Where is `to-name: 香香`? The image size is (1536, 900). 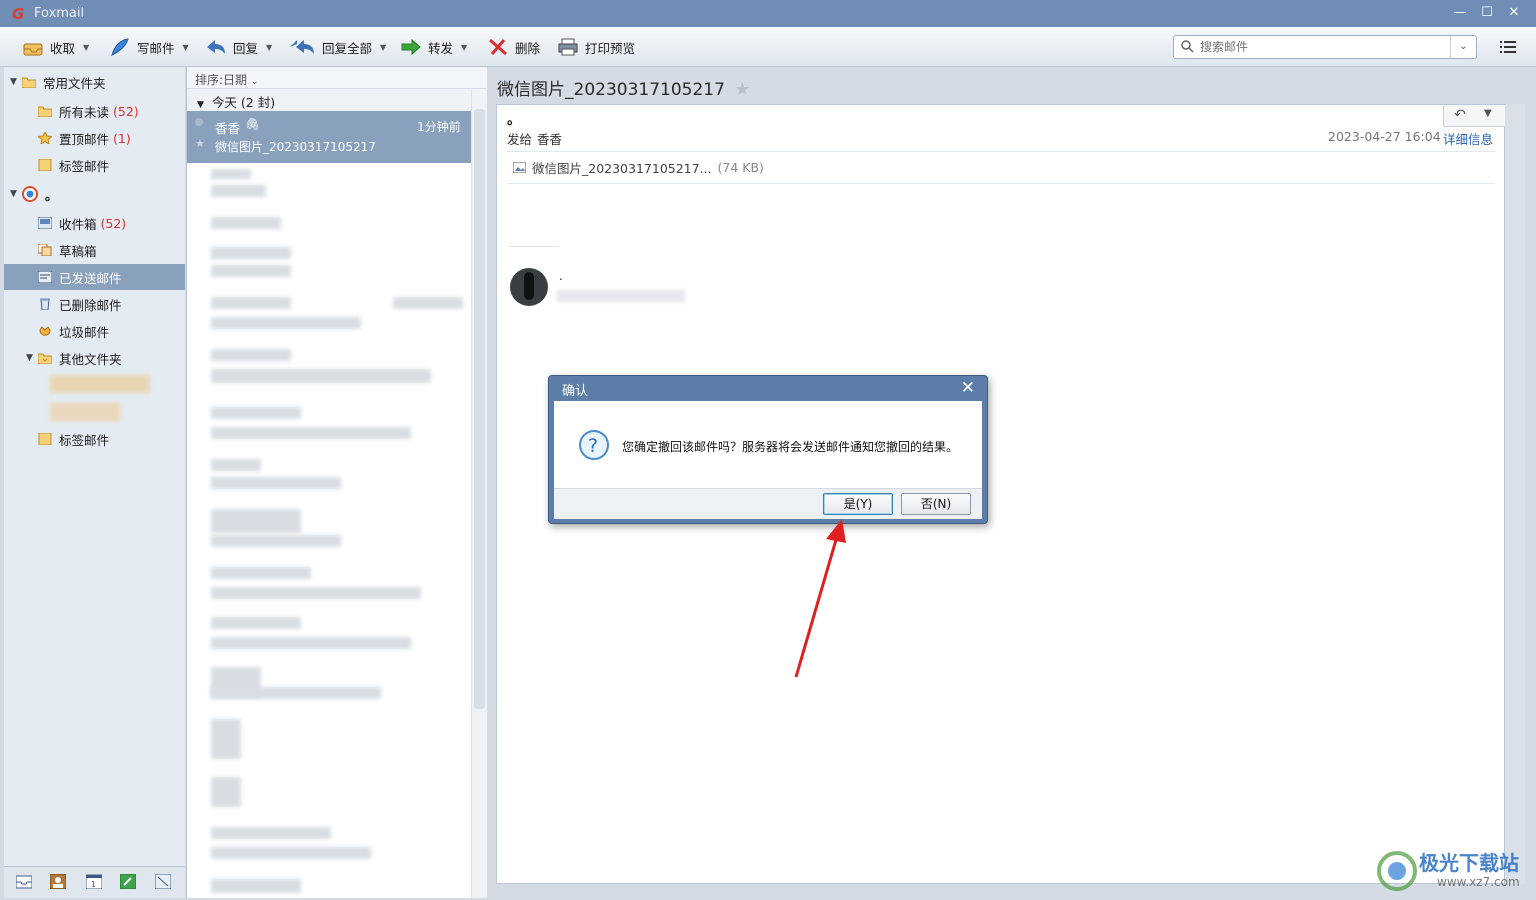 to-name: 香香 is located at coordinates (549, 138).